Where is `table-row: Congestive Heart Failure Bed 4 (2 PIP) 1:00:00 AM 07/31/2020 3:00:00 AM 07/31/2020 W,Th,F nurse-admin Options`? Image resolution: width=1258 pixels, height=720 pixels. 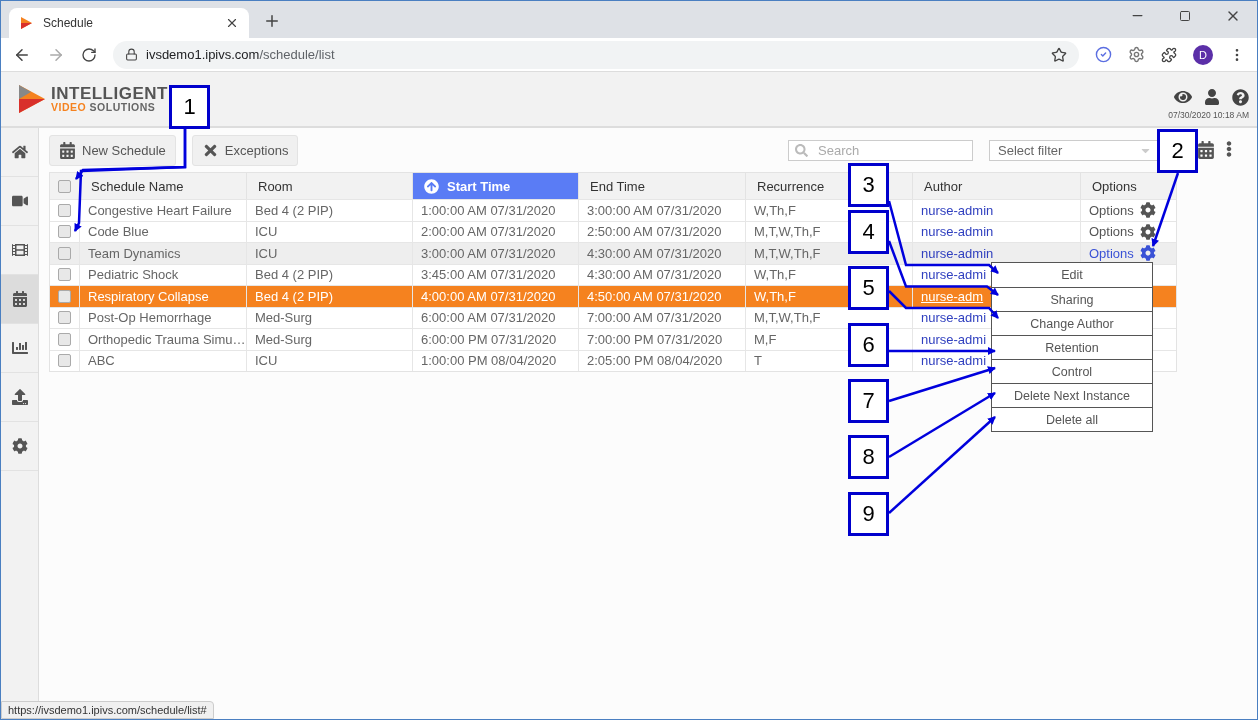 table-row: Congestive Heart Failure Bed 4 (2 PIP) 1:00:00 AM 07/31/2020 3:00:00 AM 07/31/2020 W,Th,F nurse-admin Options is located at coordinates (613, 210).